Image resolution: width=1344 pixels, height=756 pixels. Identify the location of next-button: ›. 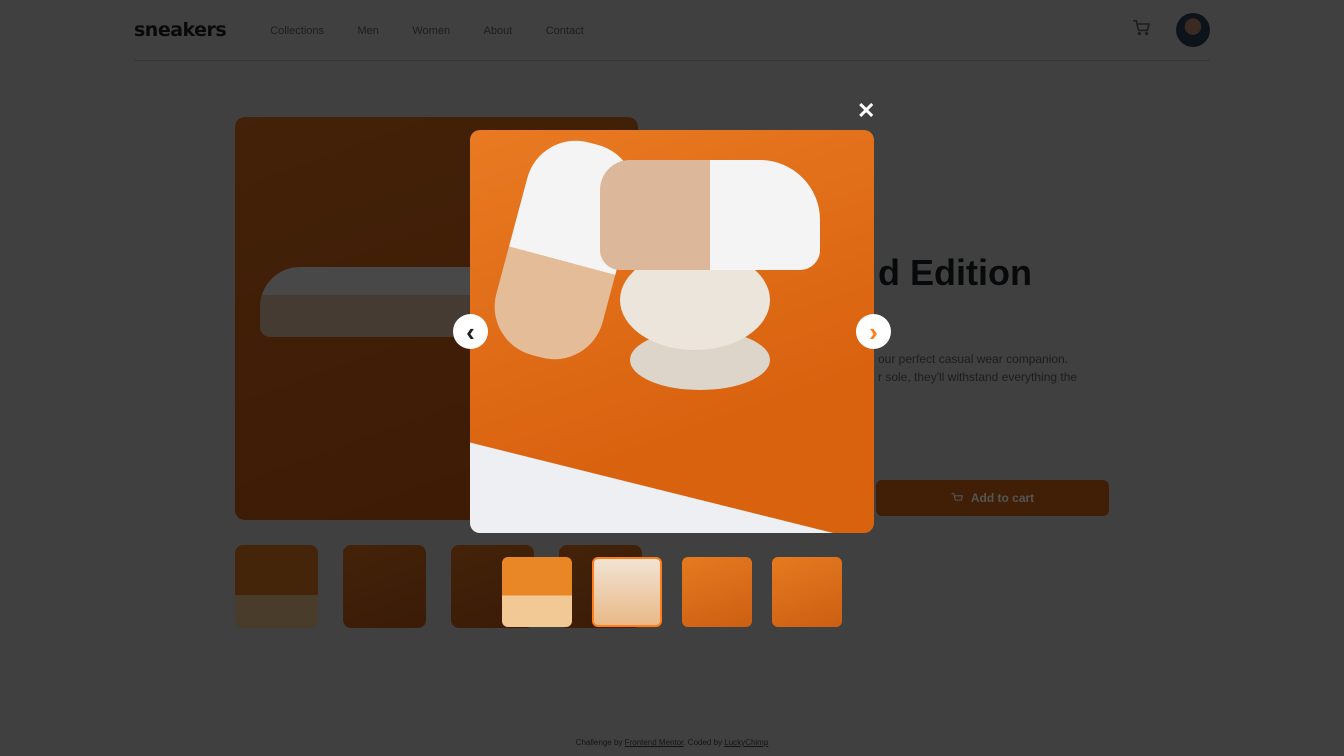
(873, 331).